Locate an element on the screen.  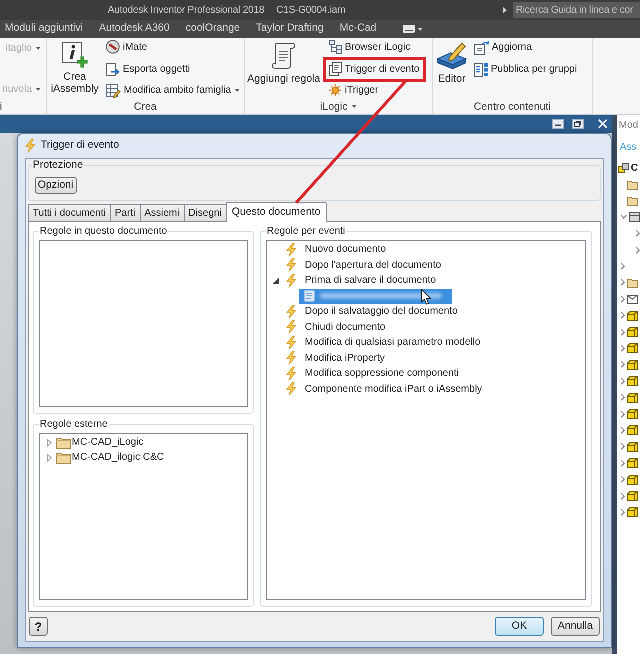
group-label: Regole per eventi is located at coordinates (306, 231).